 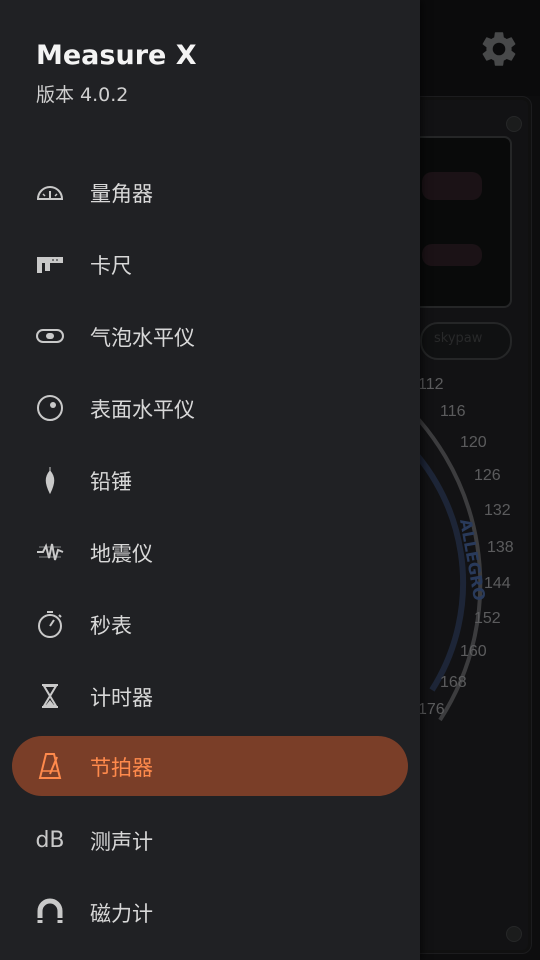 What do you see at coordinates (111, 482) in the screenshot?
I see `menu-item-label: 铅锤` at bounding box center [111, 482].